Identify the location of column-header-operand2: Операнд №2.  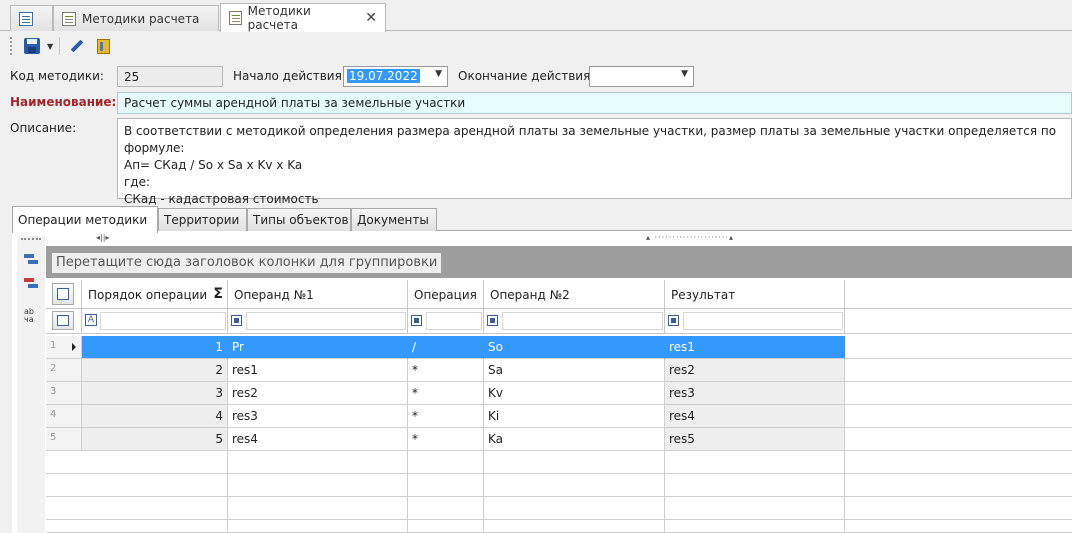
(574, 294).